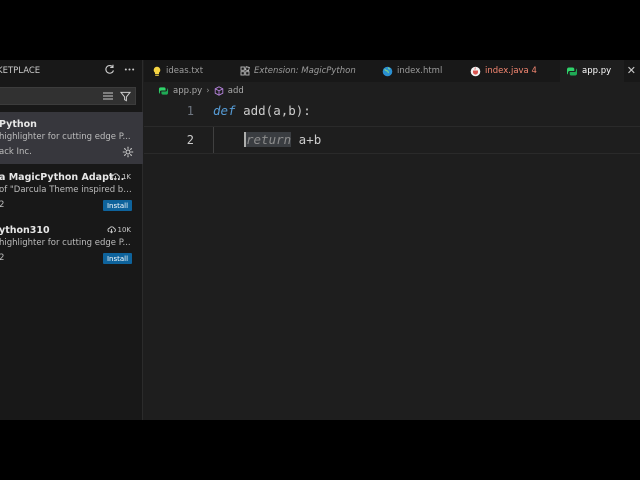 The height and width of the screenshot is (480, 640). I want to click on close-icon: ✕, so click(631, 70).